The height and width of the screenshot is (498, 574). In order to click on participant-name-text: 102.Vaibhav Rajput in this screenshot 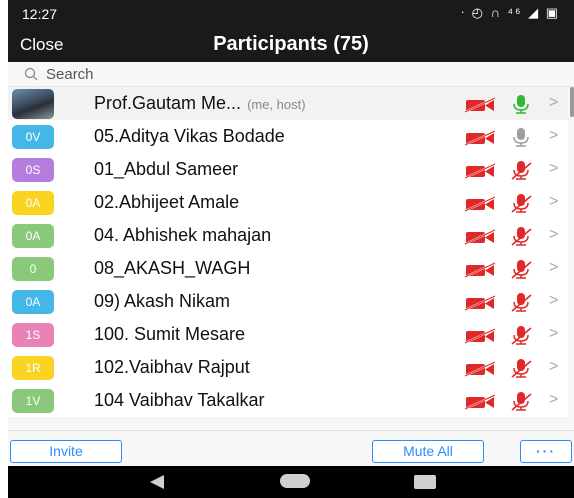, I will do `click(172, 367)`.